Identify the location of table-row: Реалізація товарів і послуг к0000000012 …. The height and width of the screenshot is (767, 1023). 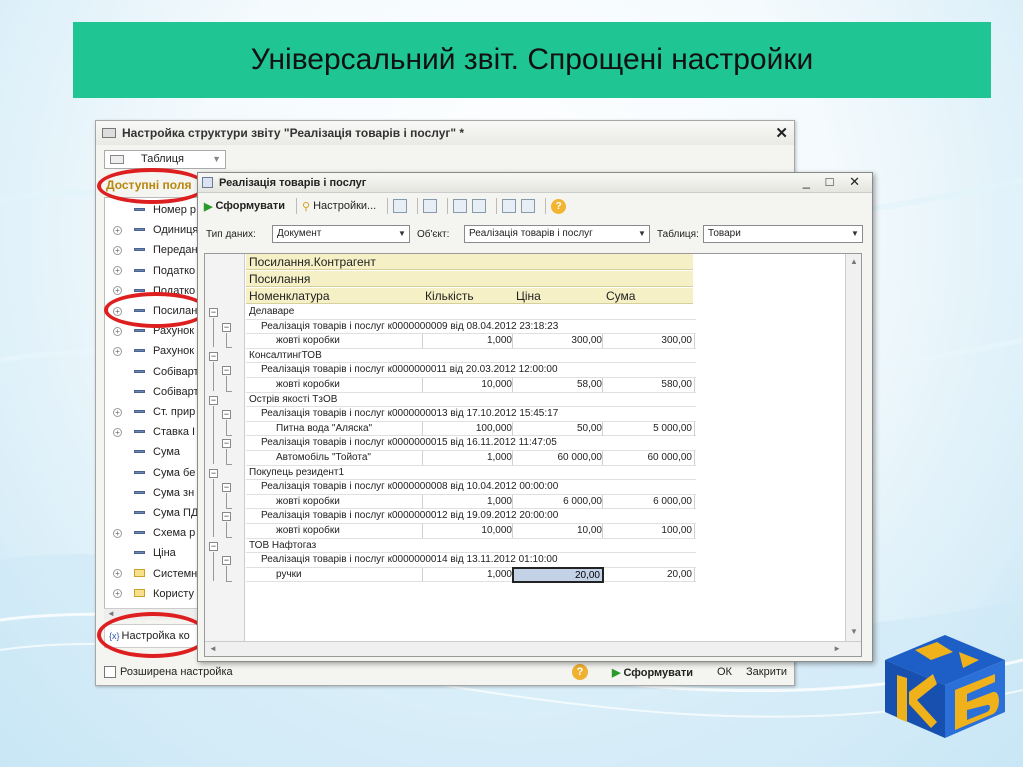
(471, 516).